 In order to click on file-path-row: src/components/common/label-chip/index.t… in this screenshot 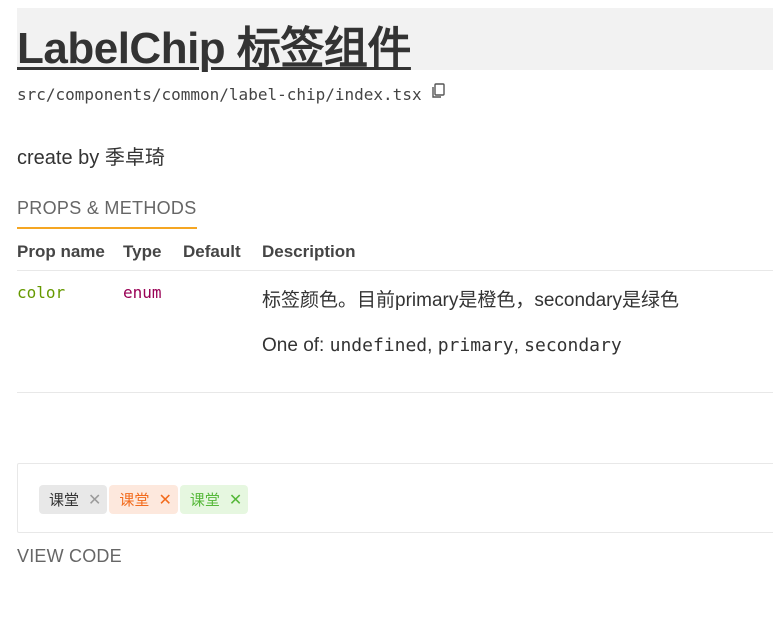, I will do `click(231, 93)`.